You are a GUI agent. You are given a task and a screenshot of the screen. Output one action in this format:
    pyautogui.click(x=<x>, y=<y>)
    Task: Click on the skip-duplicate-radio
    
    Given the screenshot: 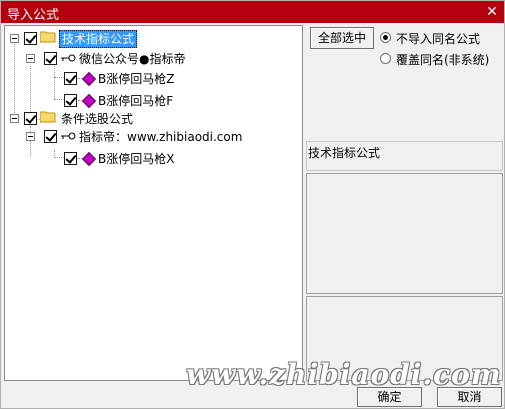 What is the action you would take?
    pyautogui.click(x=385, y=37)
    